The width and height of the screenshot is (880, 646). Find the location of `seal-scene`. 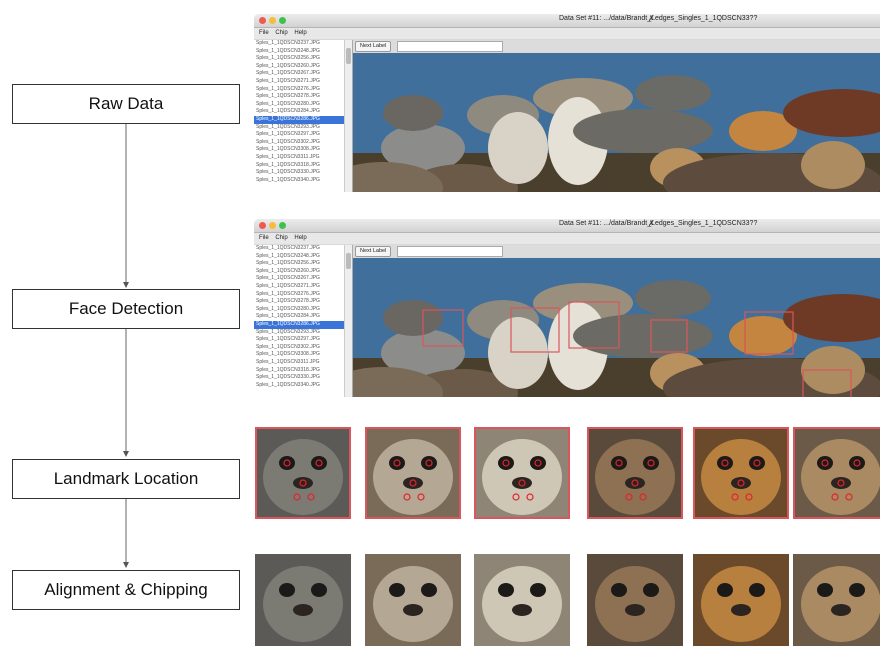

seal-scene is located at coordinates (601, 327).